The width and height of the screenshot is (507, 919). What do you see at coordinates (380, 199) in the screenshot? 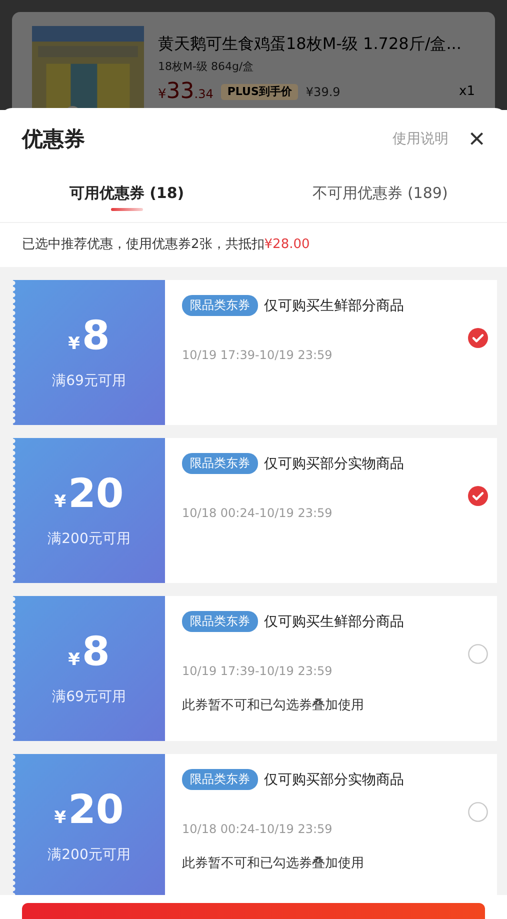
I see `tab: 不可用优惠券 (189)` at bounding box center [380, 199].